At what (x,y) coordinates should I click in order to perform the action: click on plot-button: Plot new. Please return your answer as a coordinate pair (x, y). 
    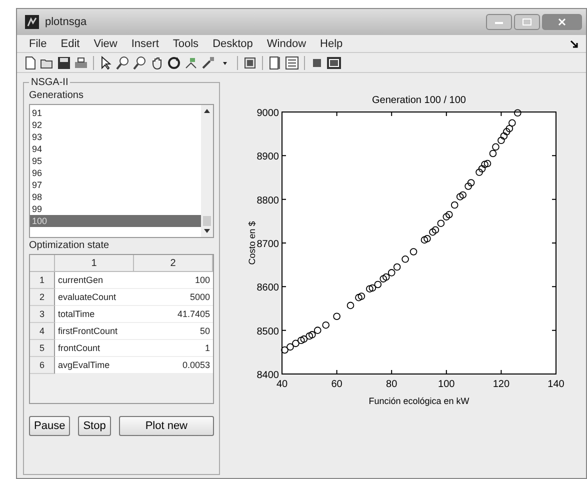
    Looking at the image, I should click on (166, 426).